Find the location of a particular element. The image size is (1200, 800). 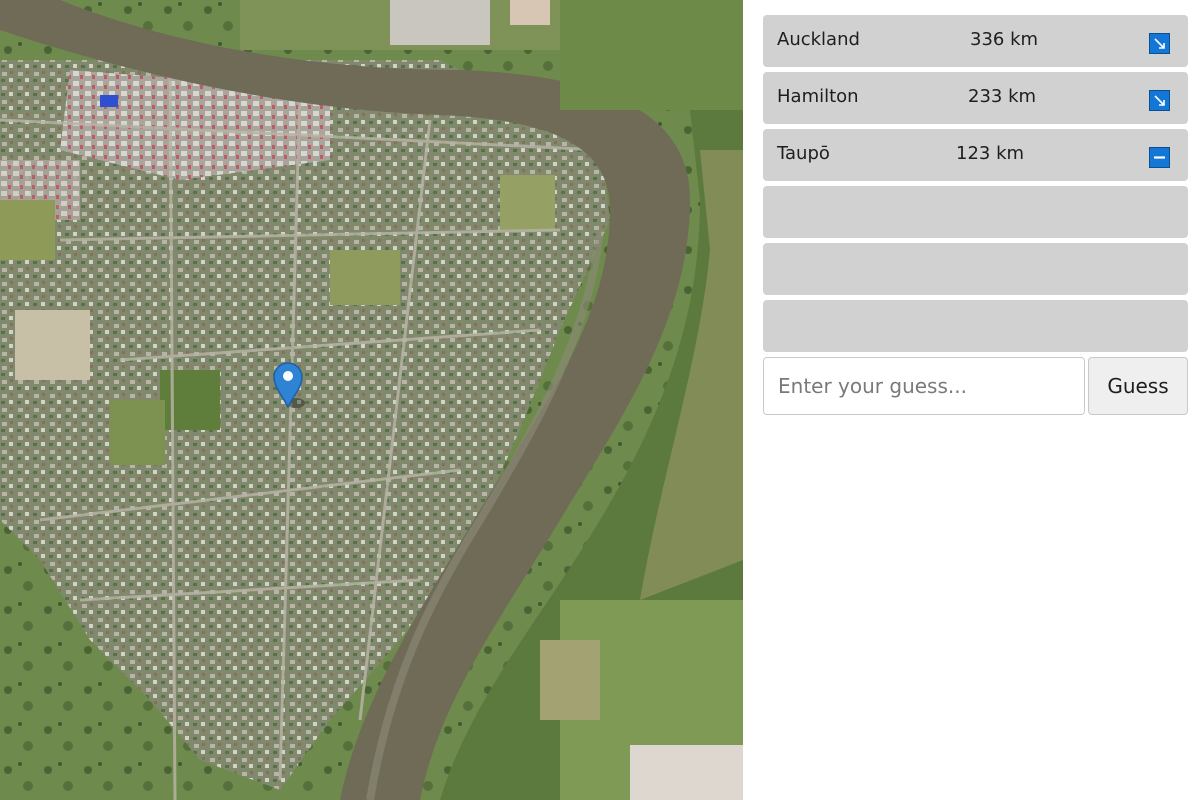

guess-entry: Guess is located at coordinates (975, 386).